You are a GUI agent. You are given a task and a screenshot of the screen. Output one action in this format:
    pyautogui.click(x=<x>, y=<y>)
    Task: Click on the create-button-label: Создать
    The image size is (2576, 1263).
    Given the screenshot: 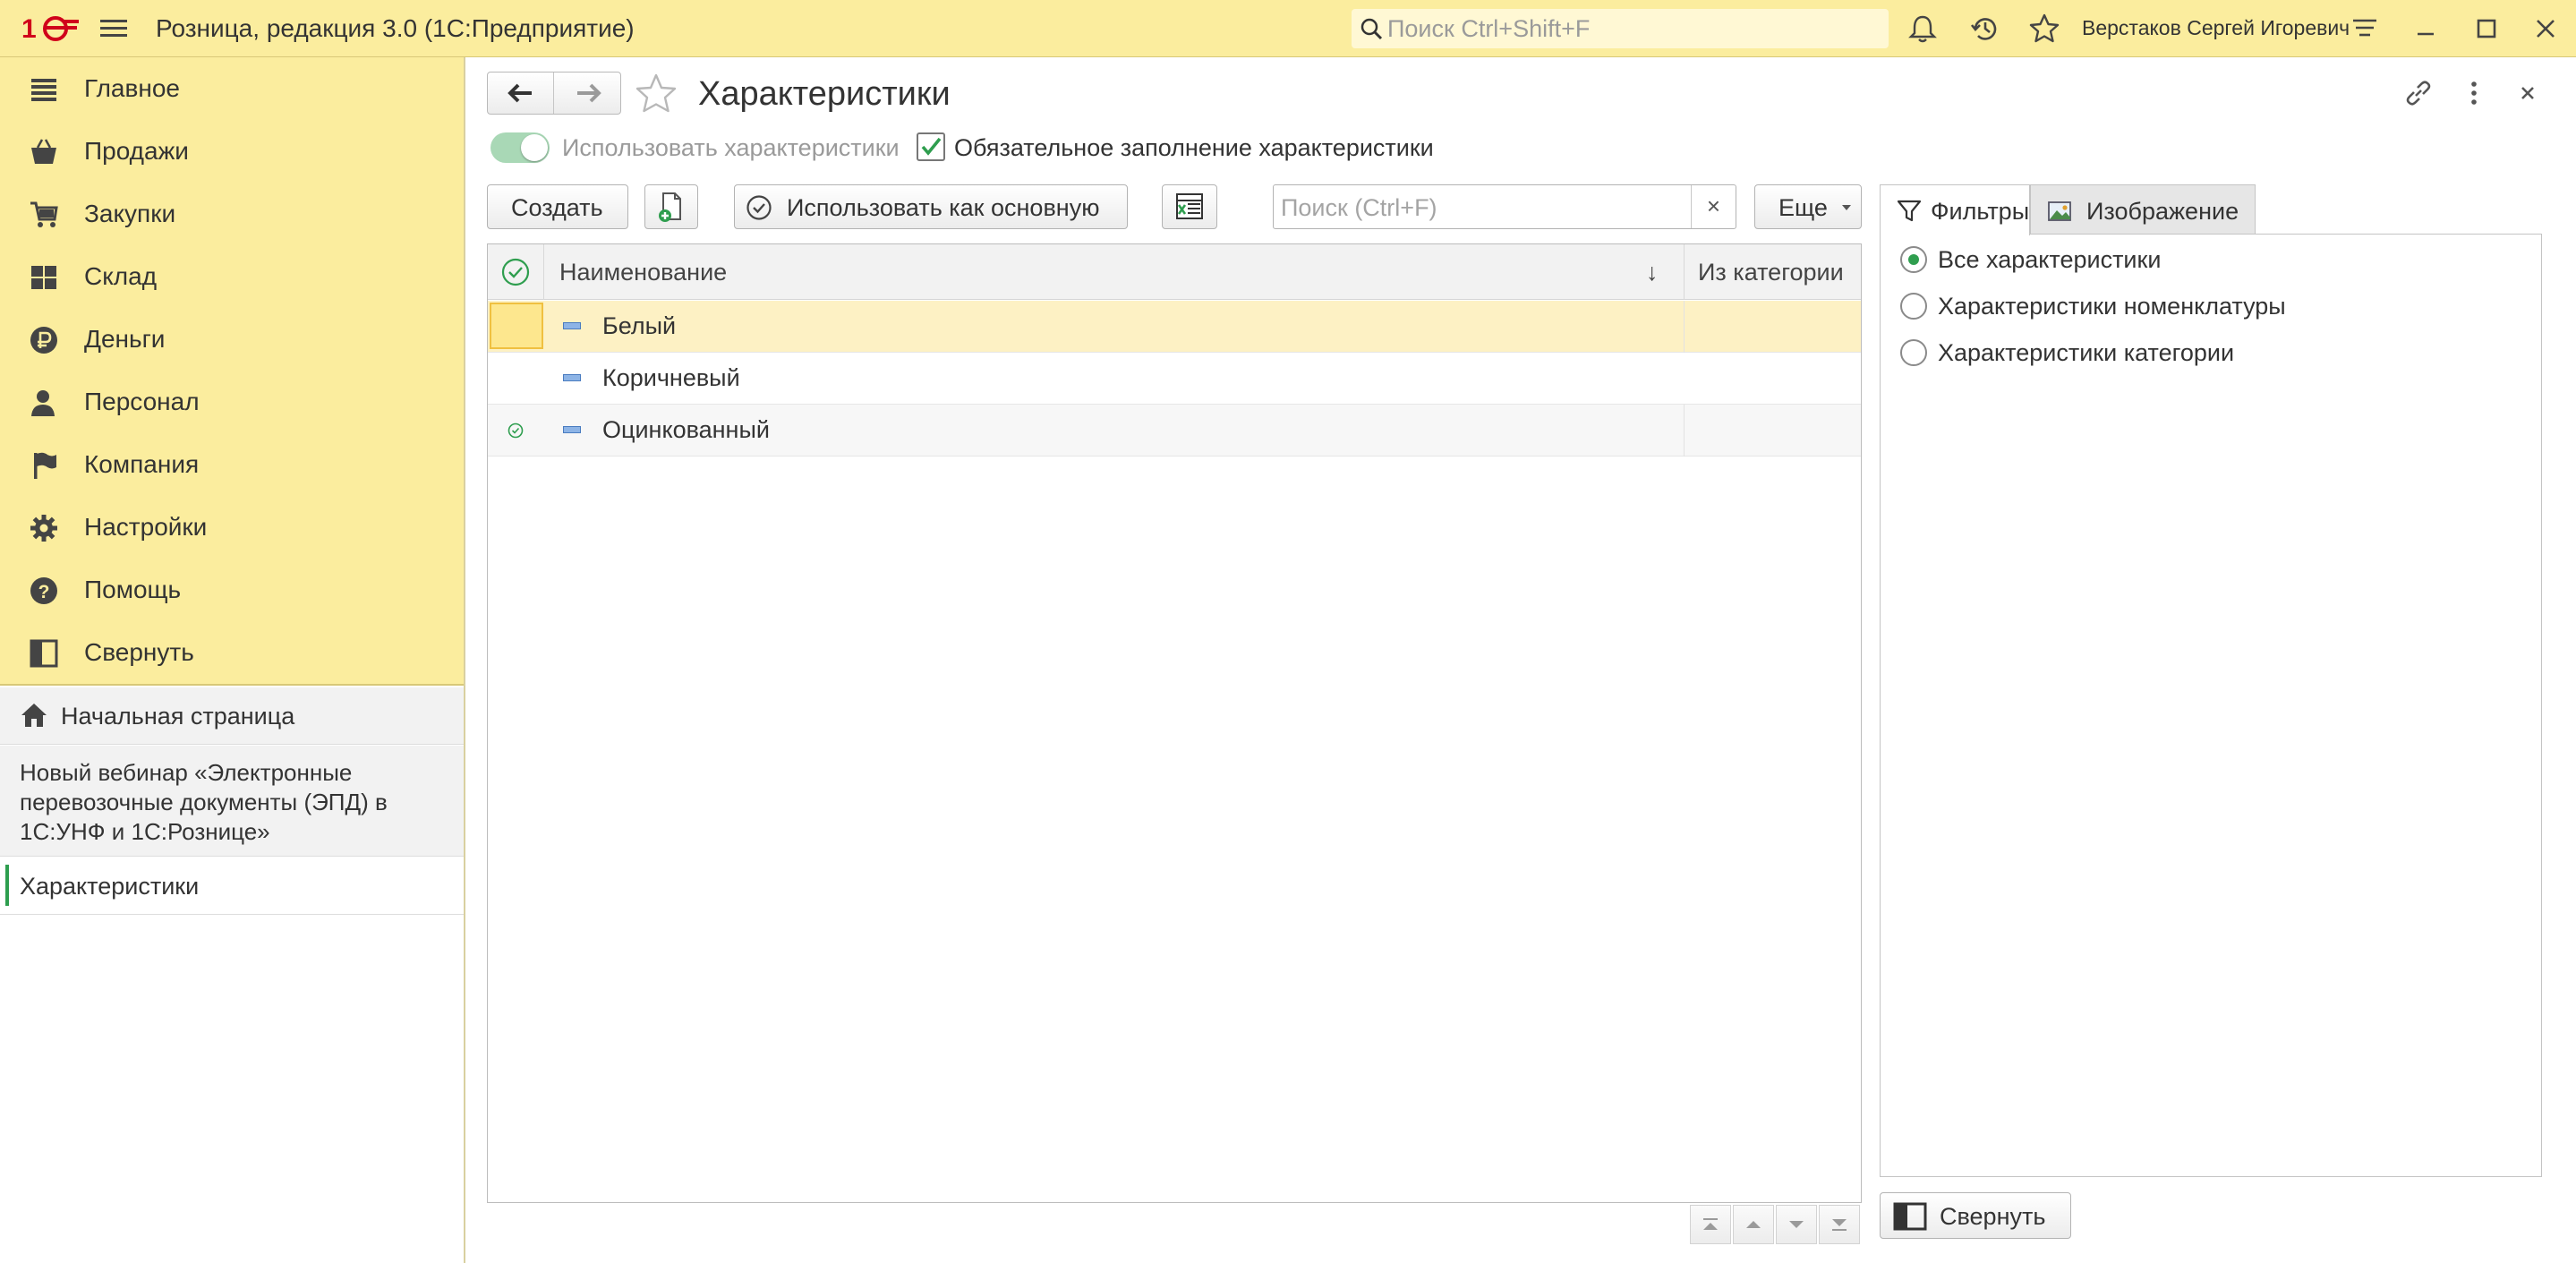 What is the action you would take?
    pyautogui.click(x=557, y=208)
    